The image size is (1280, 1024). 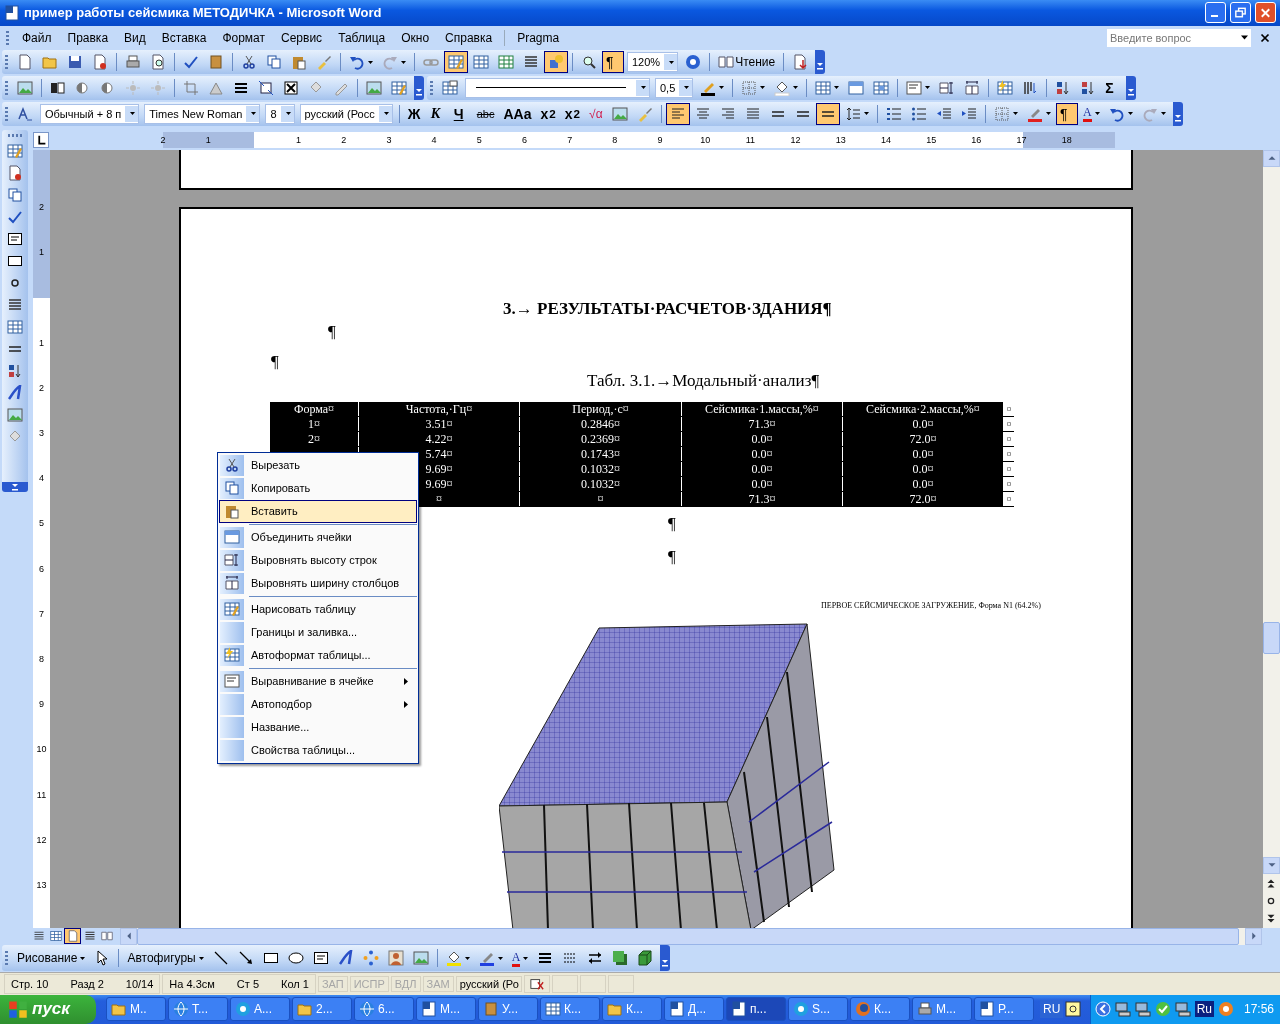 I want to click on status-field: 10/14, so click(x=139, y=984).